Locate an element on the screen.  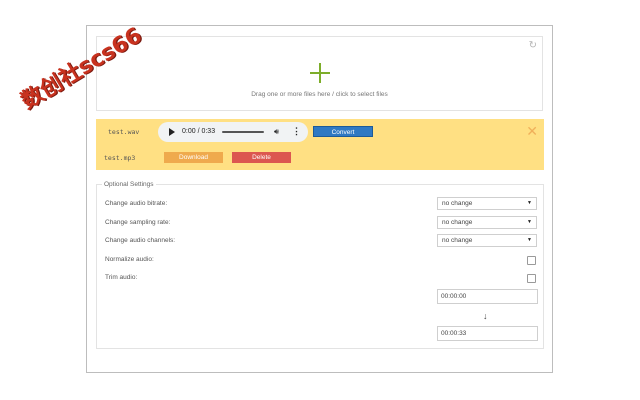
close-icon: ✕ is located at coordinates (532, 131).